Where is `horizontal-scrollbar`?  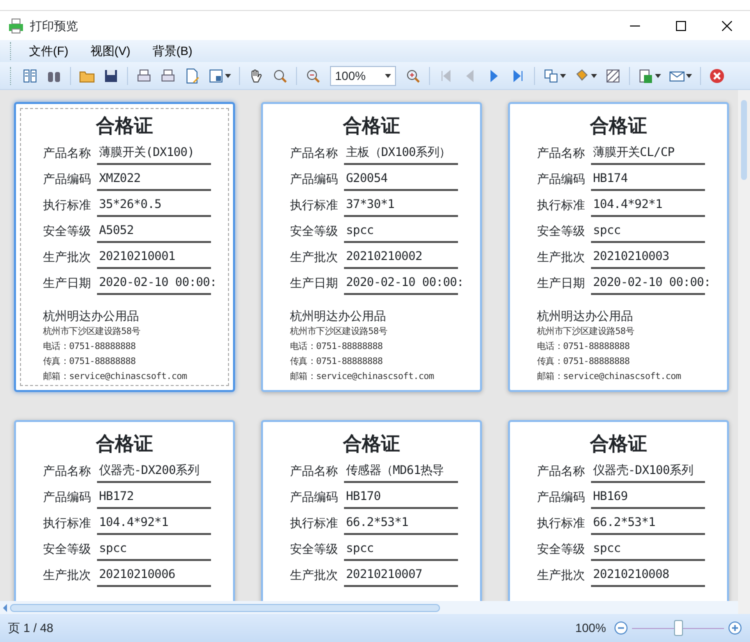 horizontal-scrollbar is located at coordinates (369, 607).